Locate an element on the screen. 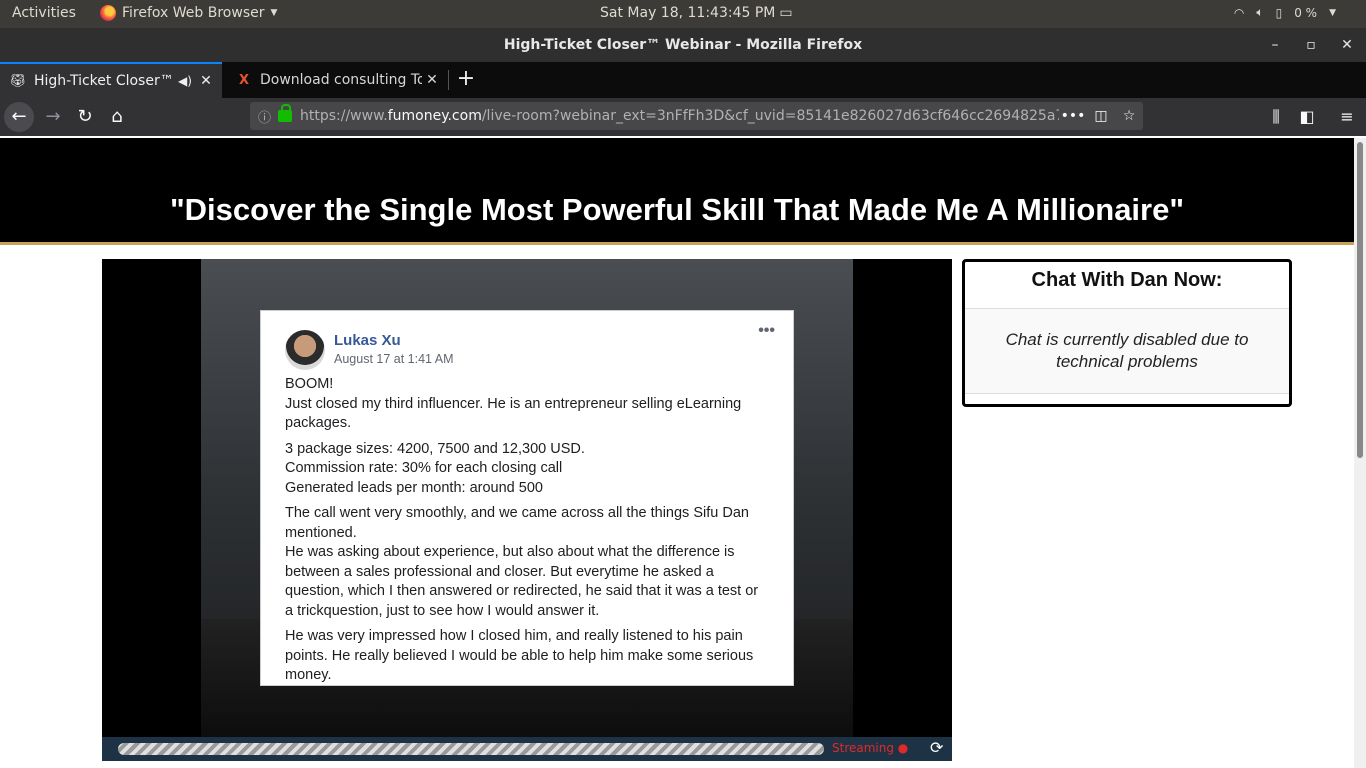 This screenshot has height=768, width=1366. tab-webinar: 🐯︎ High-Ticket Closer™ W ◀) ✕ is located at coordinates (111, 80).